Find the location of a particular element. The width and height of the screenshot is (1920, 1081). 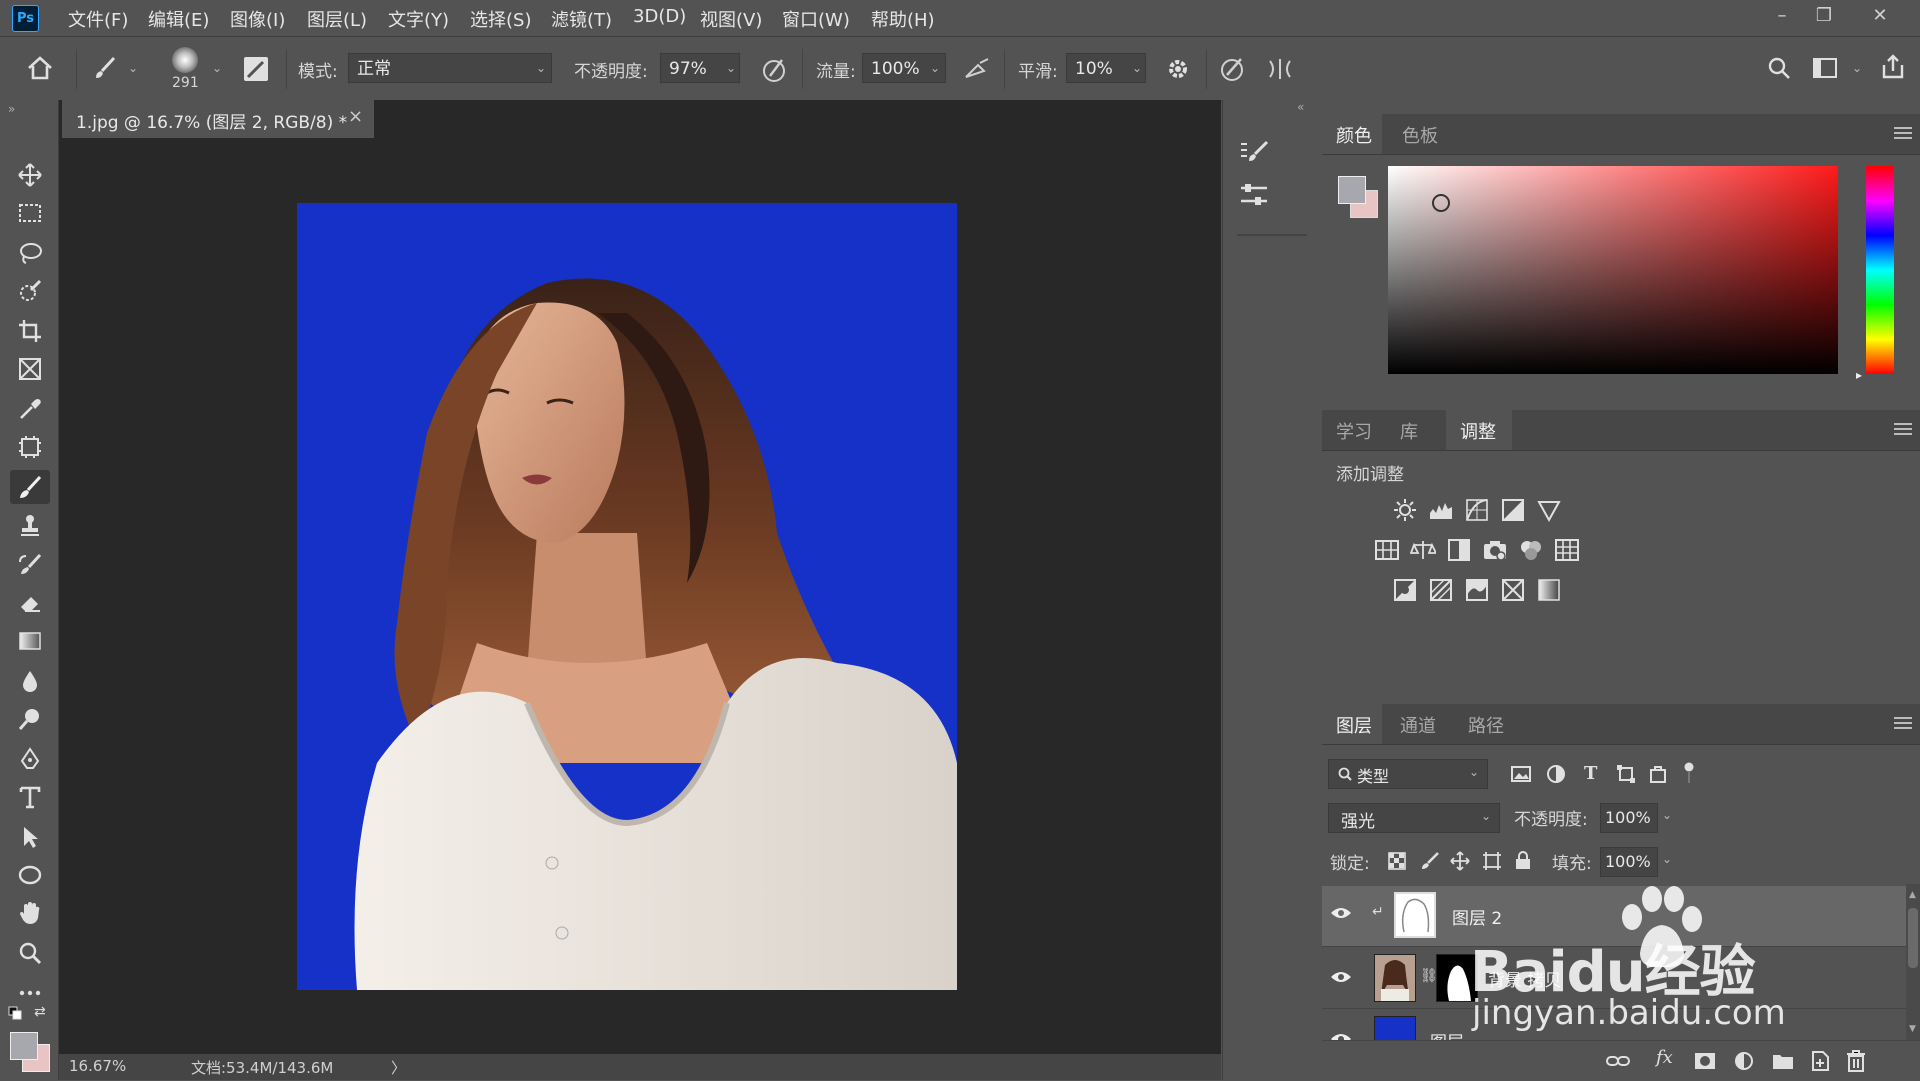

pressure-opacity-icon is located at coordinates (774, 69).